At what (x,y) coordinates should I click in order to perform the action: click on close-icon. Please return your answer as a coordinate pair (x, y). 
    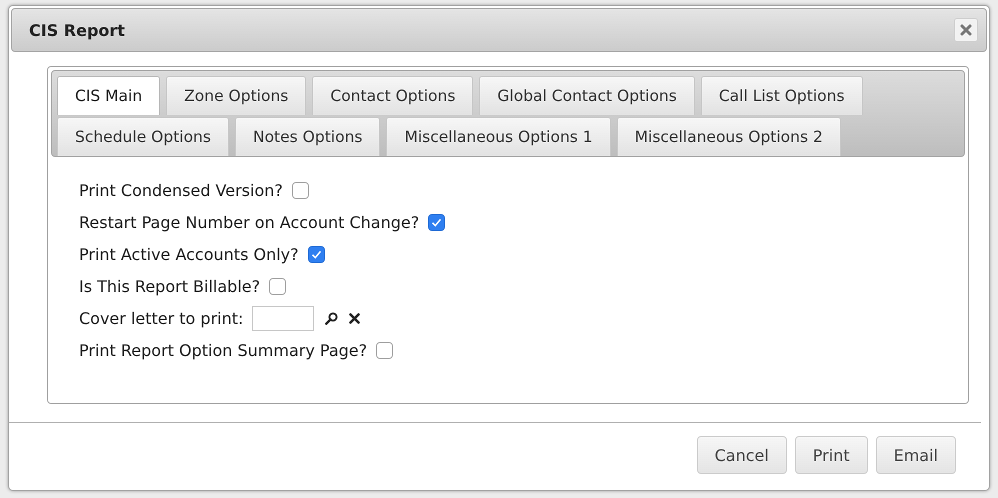
    Looking at the image, I should click on (966, 30).